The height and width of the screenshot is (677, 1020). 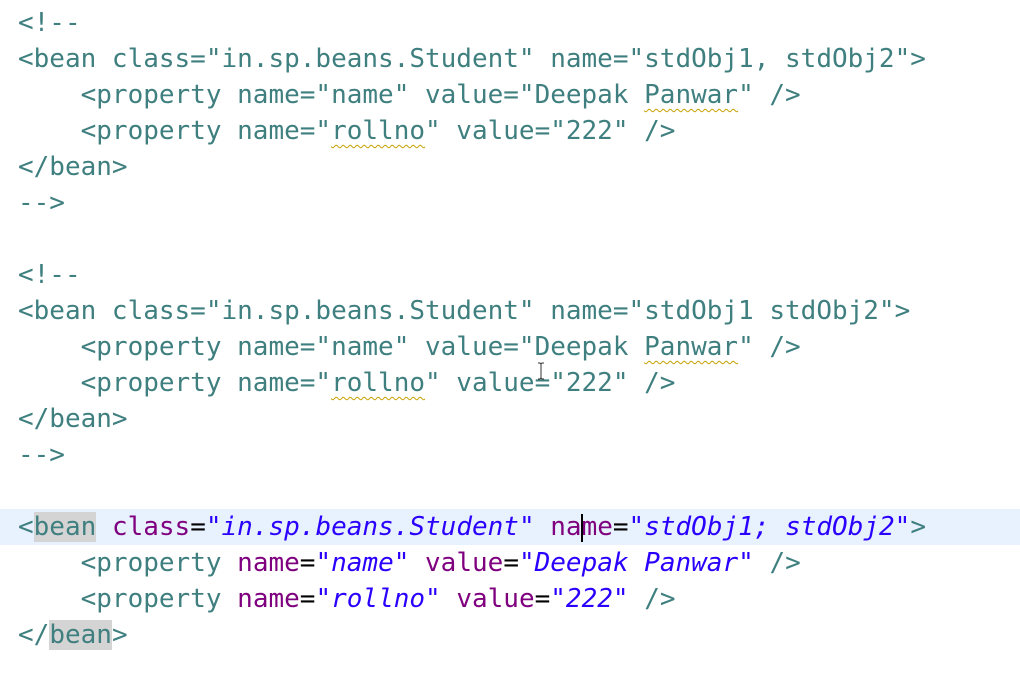 I want to click on code-line-18: </bean>, so click(x=73, y=635).